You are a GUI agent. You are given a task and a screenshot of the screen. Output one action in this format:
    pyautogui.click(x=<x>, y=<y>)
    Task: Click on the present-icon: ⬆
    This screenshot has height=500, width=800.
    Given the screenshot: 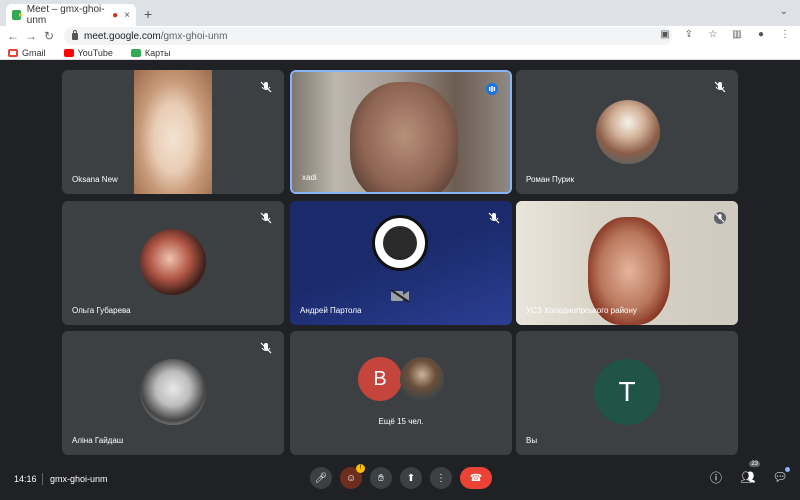 What is the action you would take?
    pyautogui.click(x=411, y=478)
    